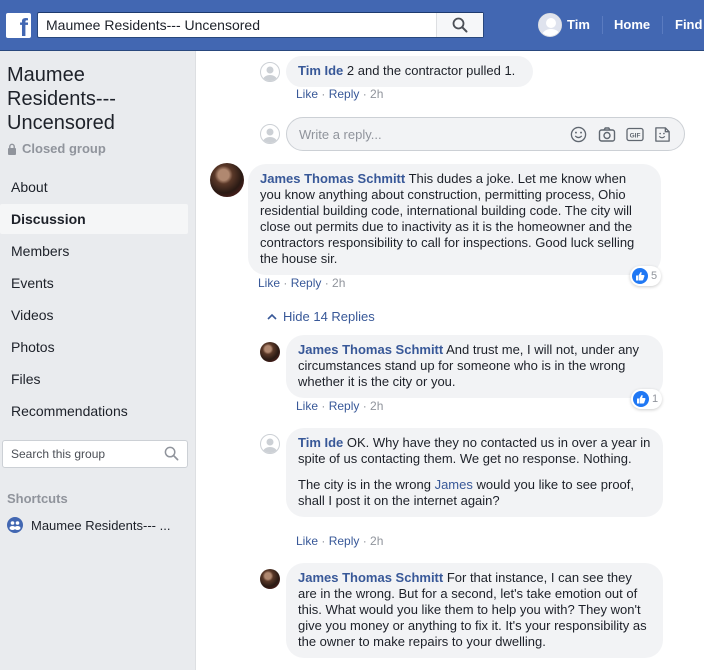 Image resolution: width=704 pixels, height=670 pixels. What do you see at coordinates (485, 134) in the screenshot?
I see `reply-input: Write a reply... GIF` at bounding box center [485, 134].